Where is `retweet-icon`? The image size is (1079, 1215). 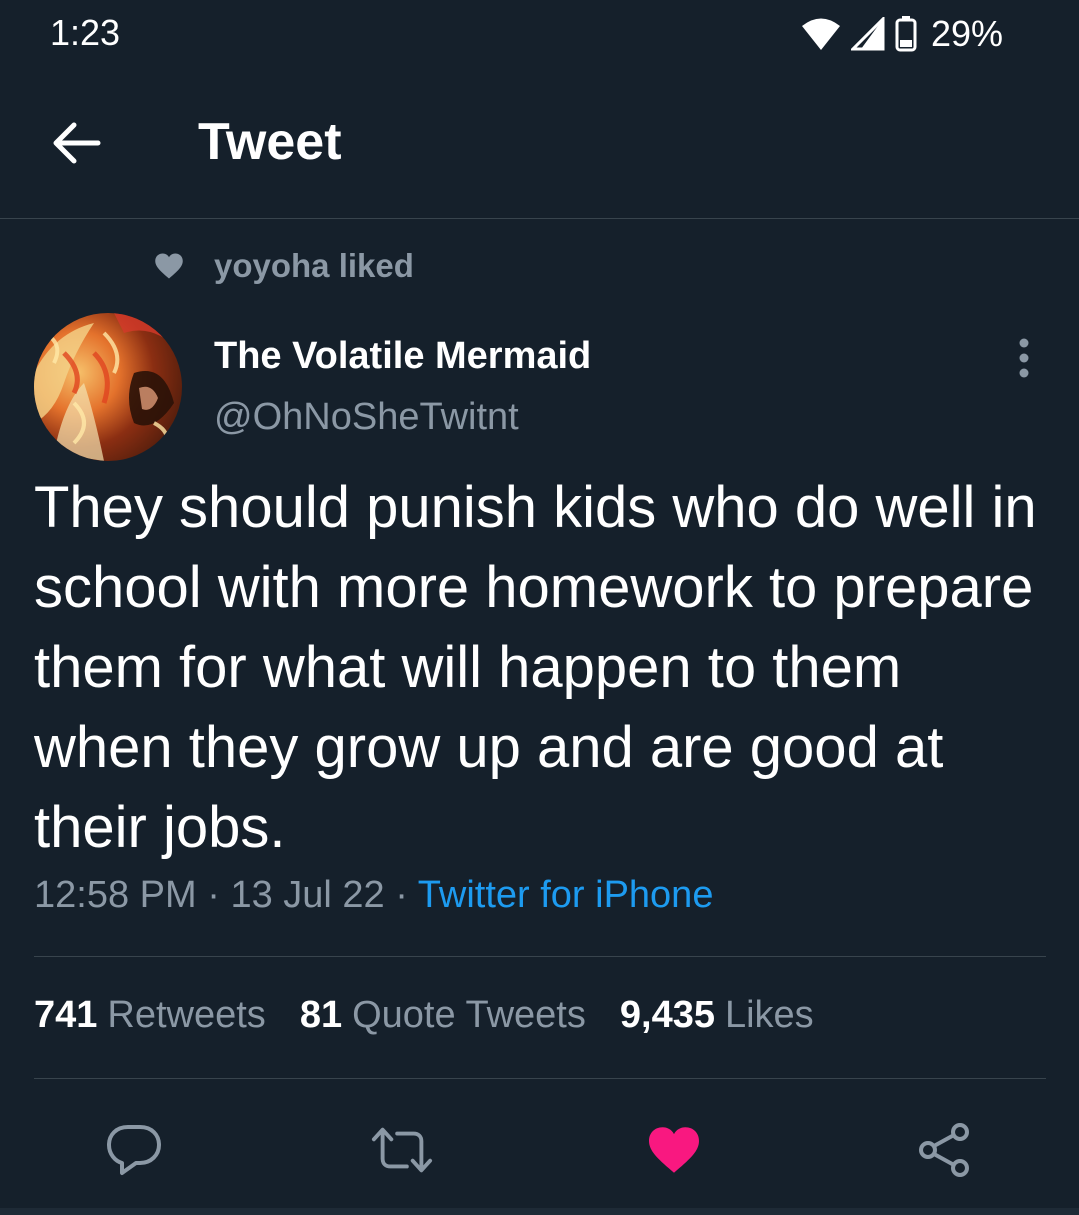
retweet-icon is located at coordinates (402, 1150).